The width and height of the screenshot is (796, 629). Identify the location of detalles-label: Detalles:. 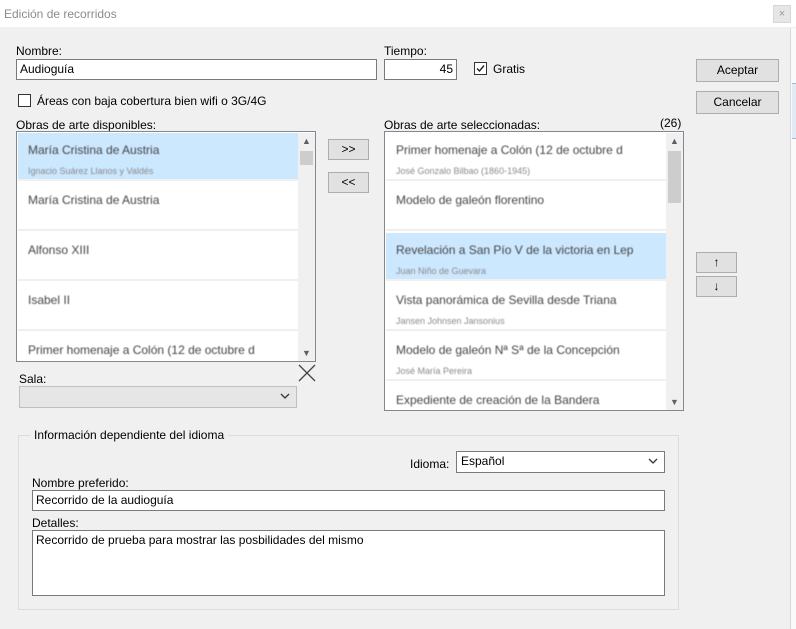
(55, 523).